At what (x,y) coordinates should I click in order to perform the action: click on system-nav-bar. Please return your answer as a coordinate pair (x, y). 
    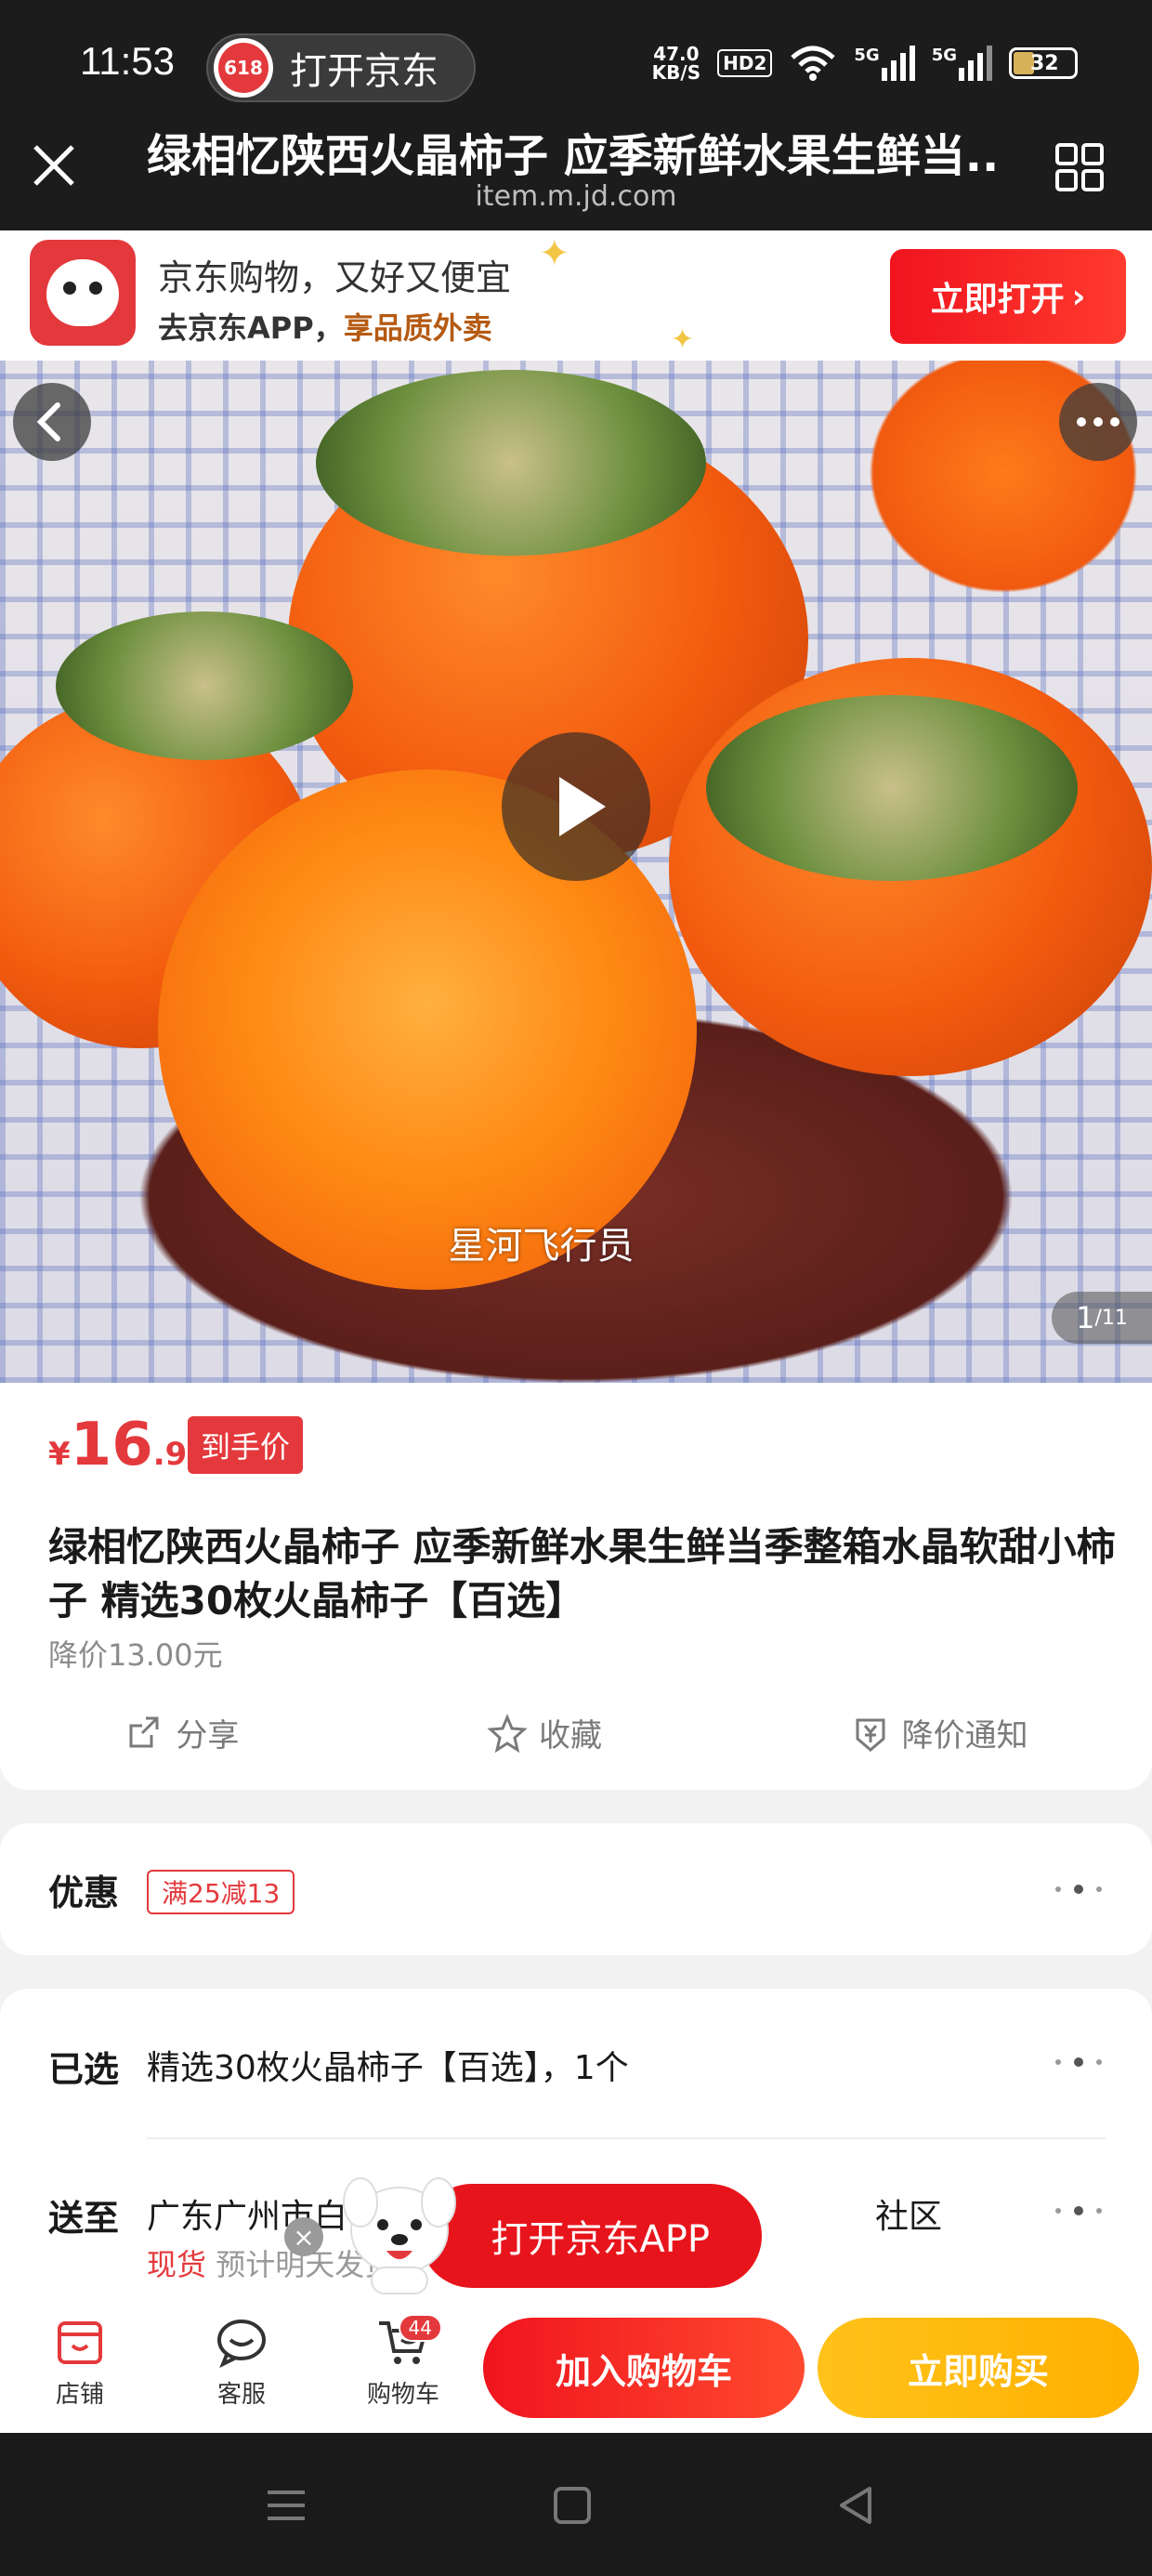
    Looking at the image, I should click on (576, 2504).